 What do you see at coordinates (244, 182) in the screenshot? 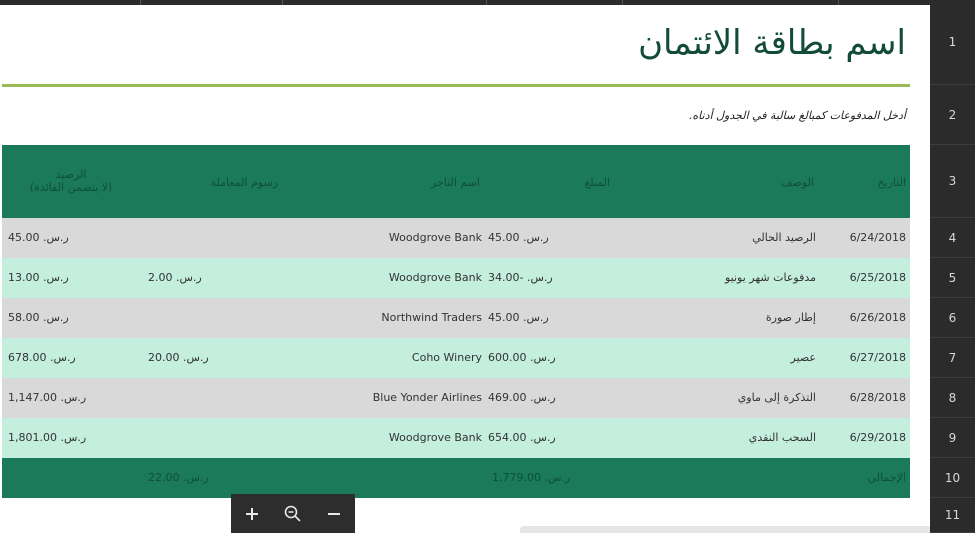
I see `header-fee: رسوم المعاملة` at bounding box center [244, 182].